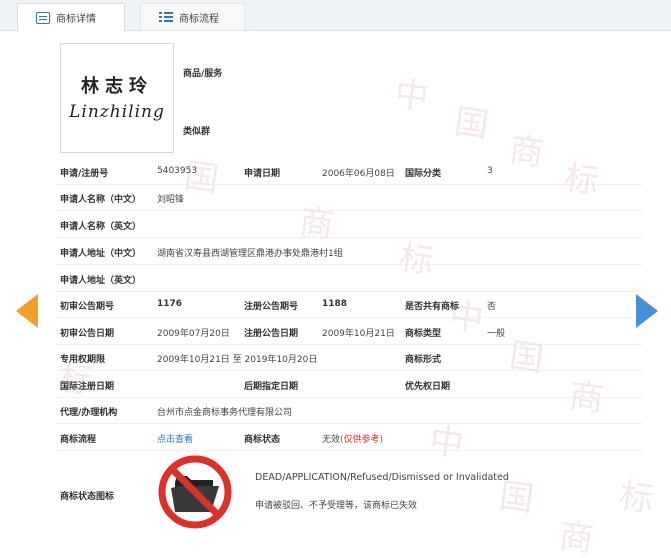 Image resolution: width=671 pixels, height=558 pixels. Describe the element at coordinates (27, 311) in the screenshot. I see `arrow-left-icon` at that location.